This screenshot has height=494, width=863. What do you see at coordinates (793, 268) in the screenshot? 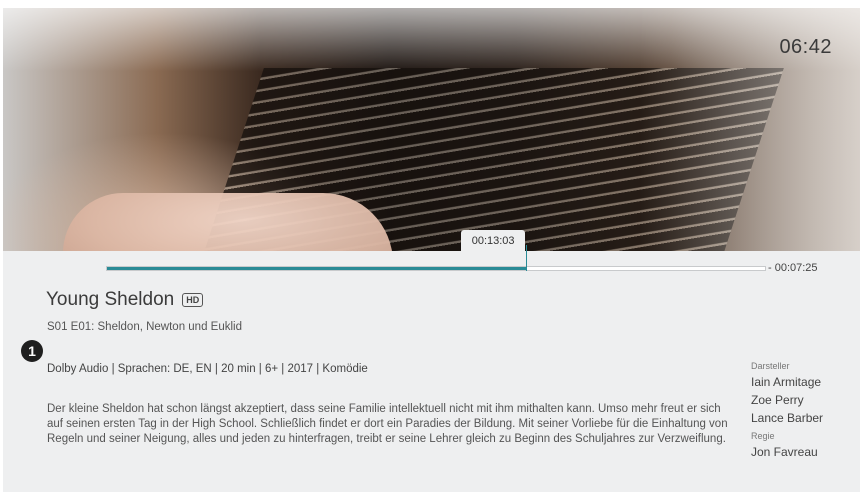
I see `remaining-time-label: - 00:07:25` at bounding box center [793, 268].